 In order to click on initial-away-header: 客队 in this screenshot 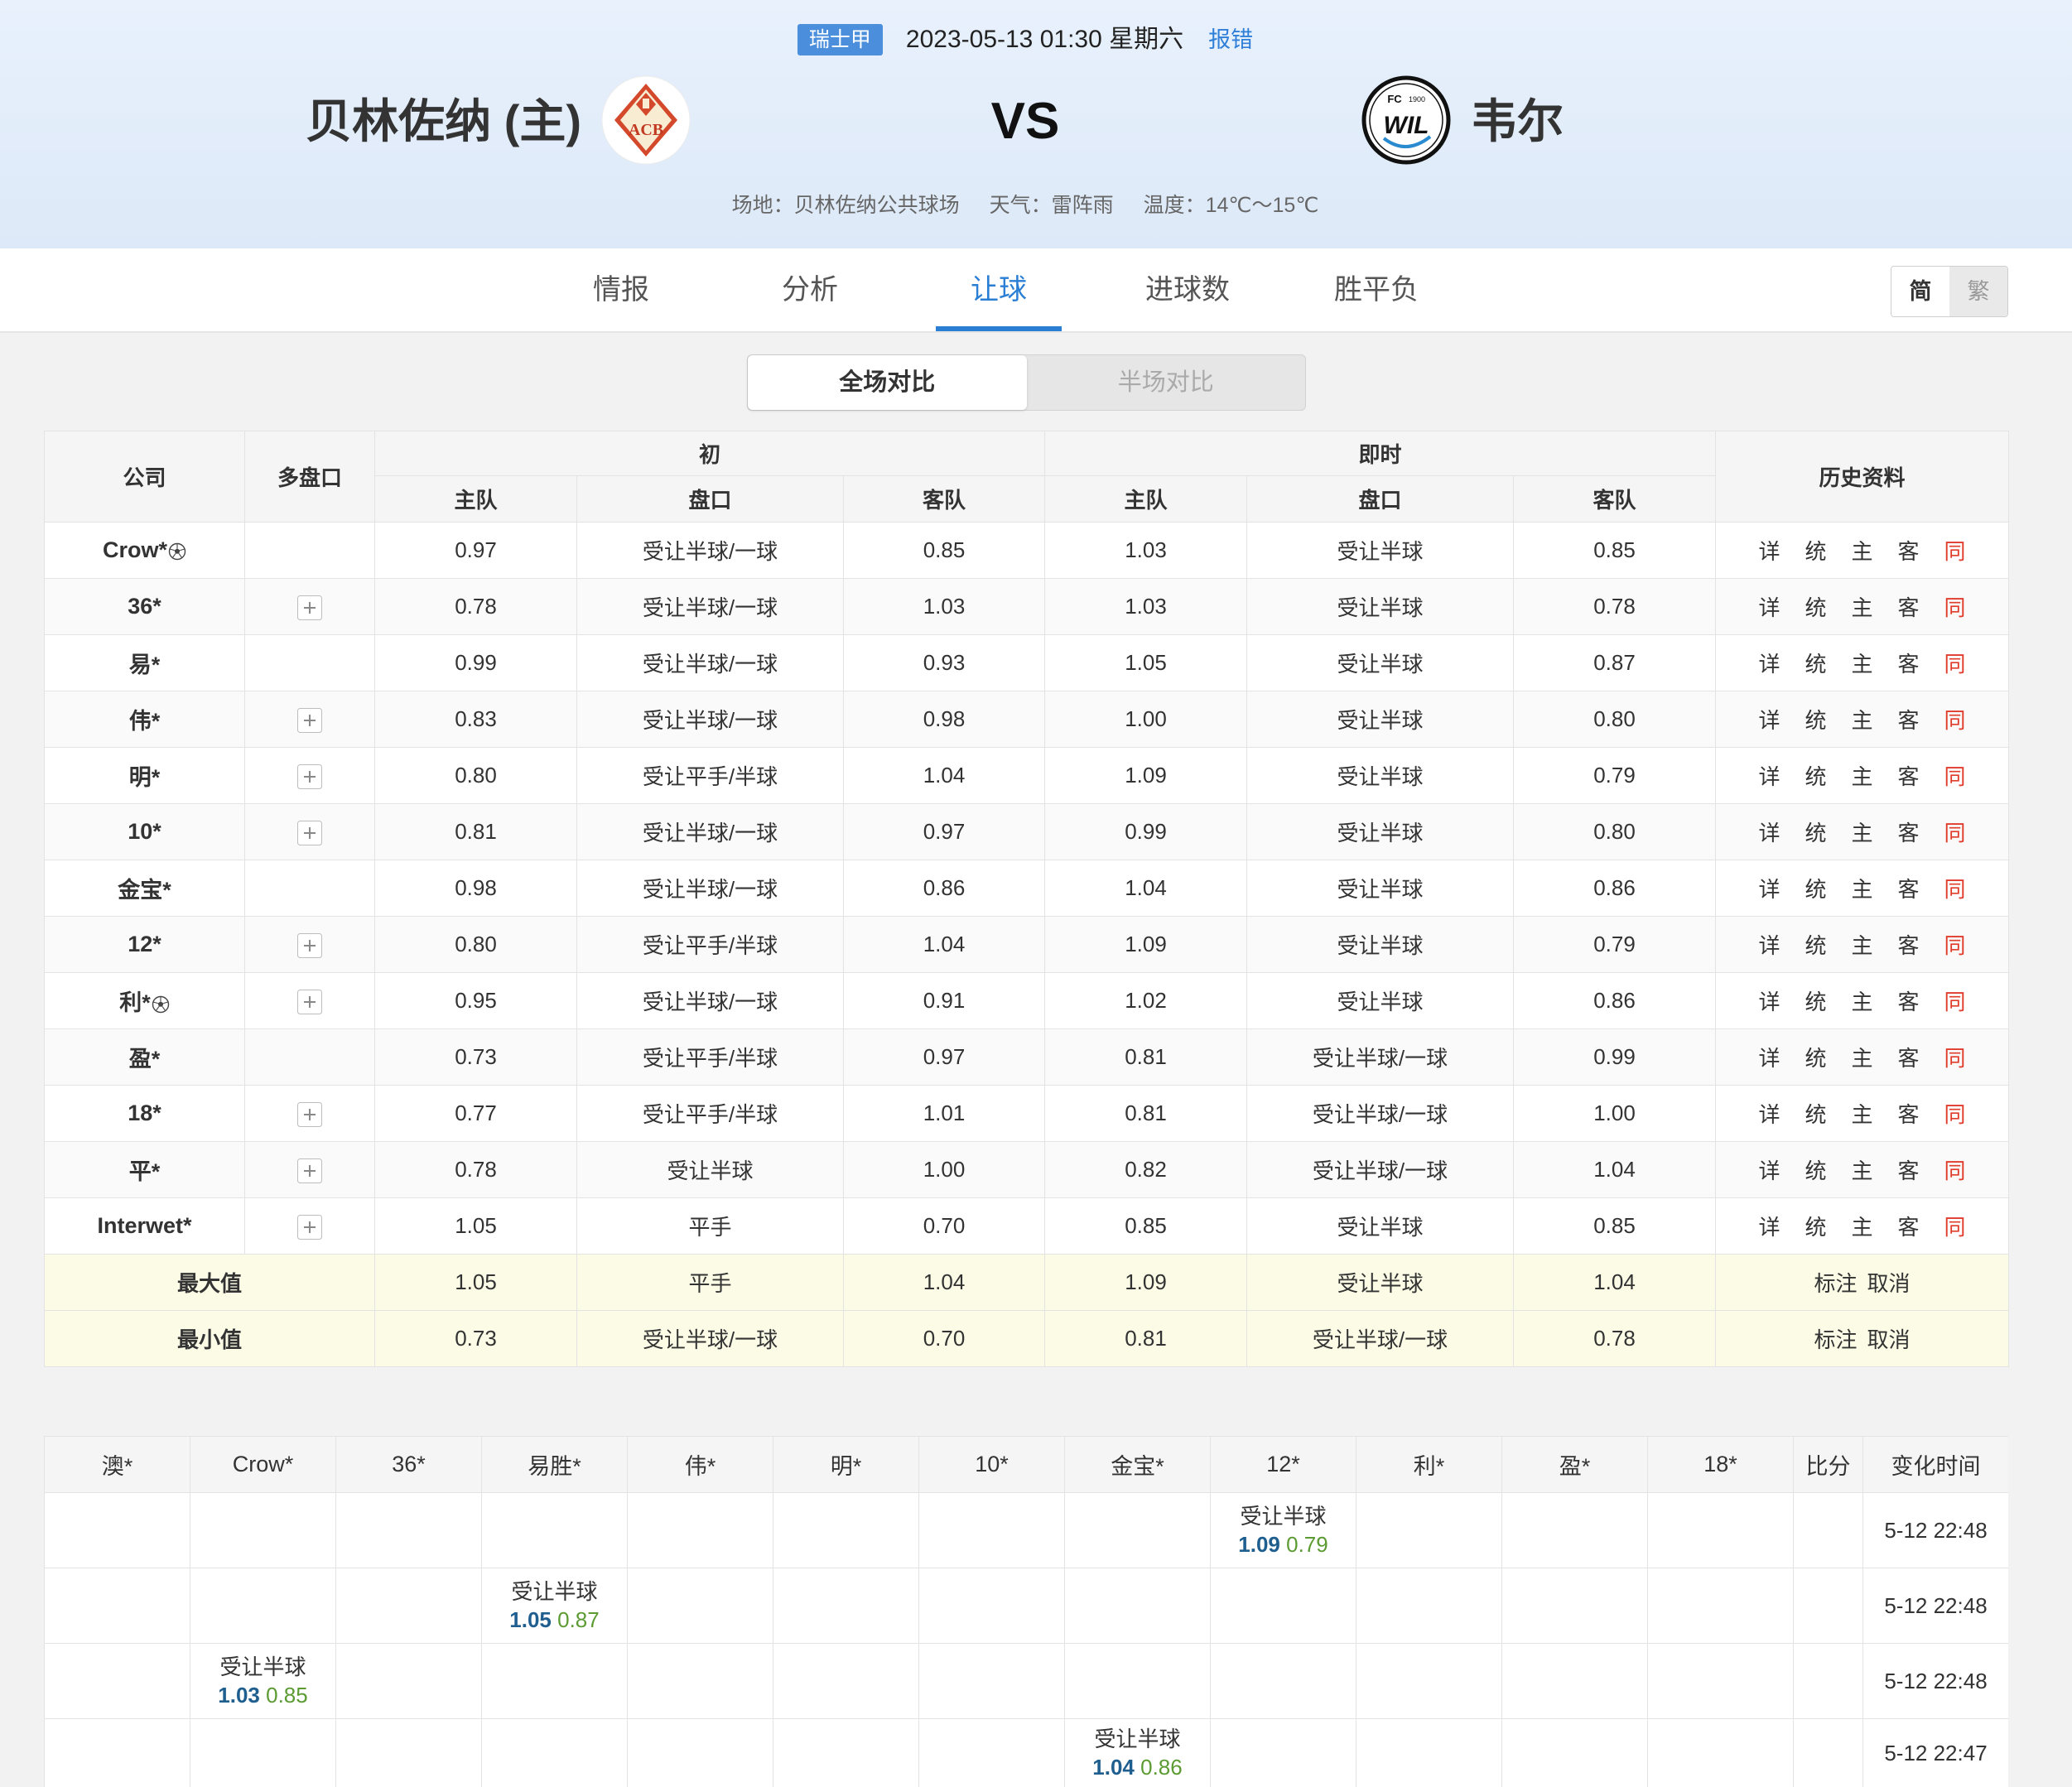, I will do `click(944, 499)`.